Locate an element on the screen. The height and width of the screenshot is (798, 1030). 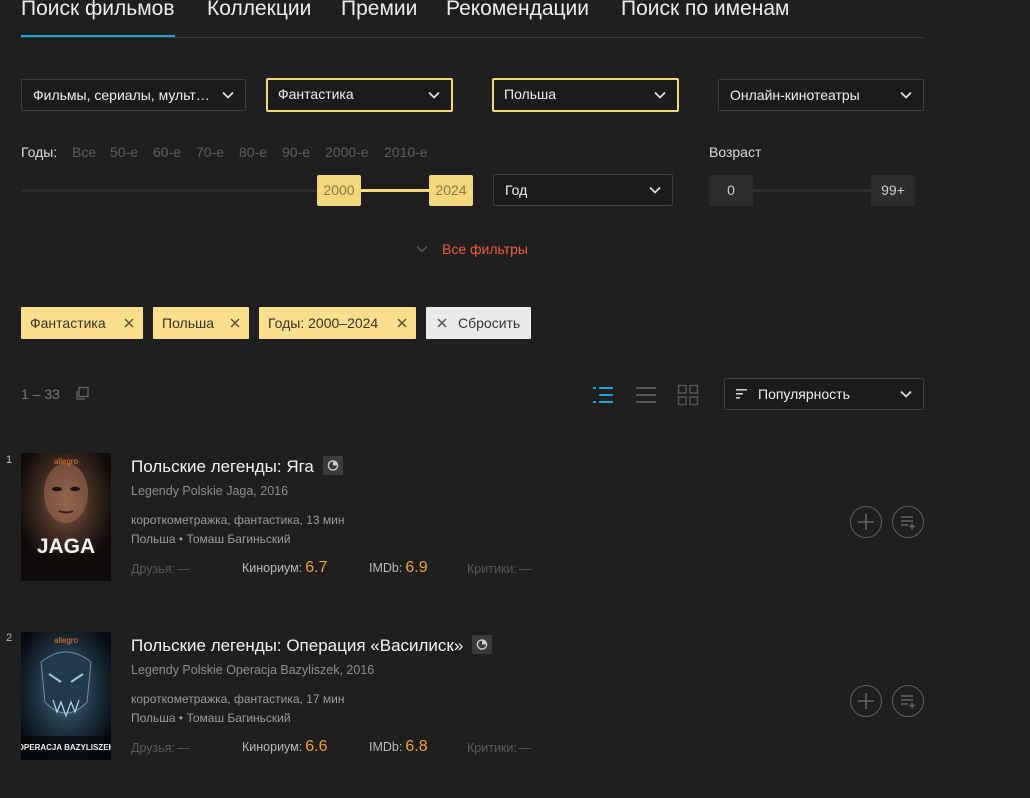
kinorium-rating: Кинориум: 6.7 is located at coordinates (284, 568).